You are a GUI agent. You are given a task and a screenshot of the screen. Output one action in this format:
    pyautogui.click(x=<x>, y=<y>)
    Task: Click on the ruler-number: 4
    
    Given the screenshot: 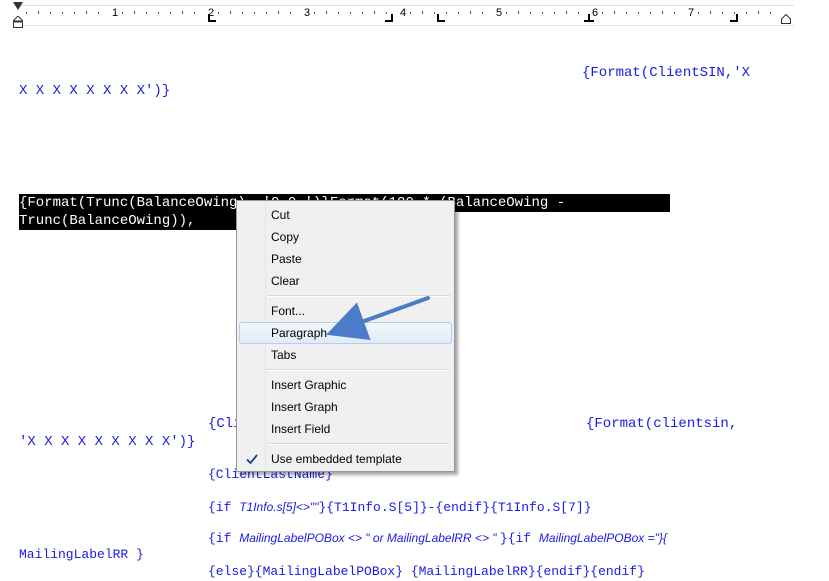 What is the action you would take?
    pyautogui.click(x=403, y=13)
    